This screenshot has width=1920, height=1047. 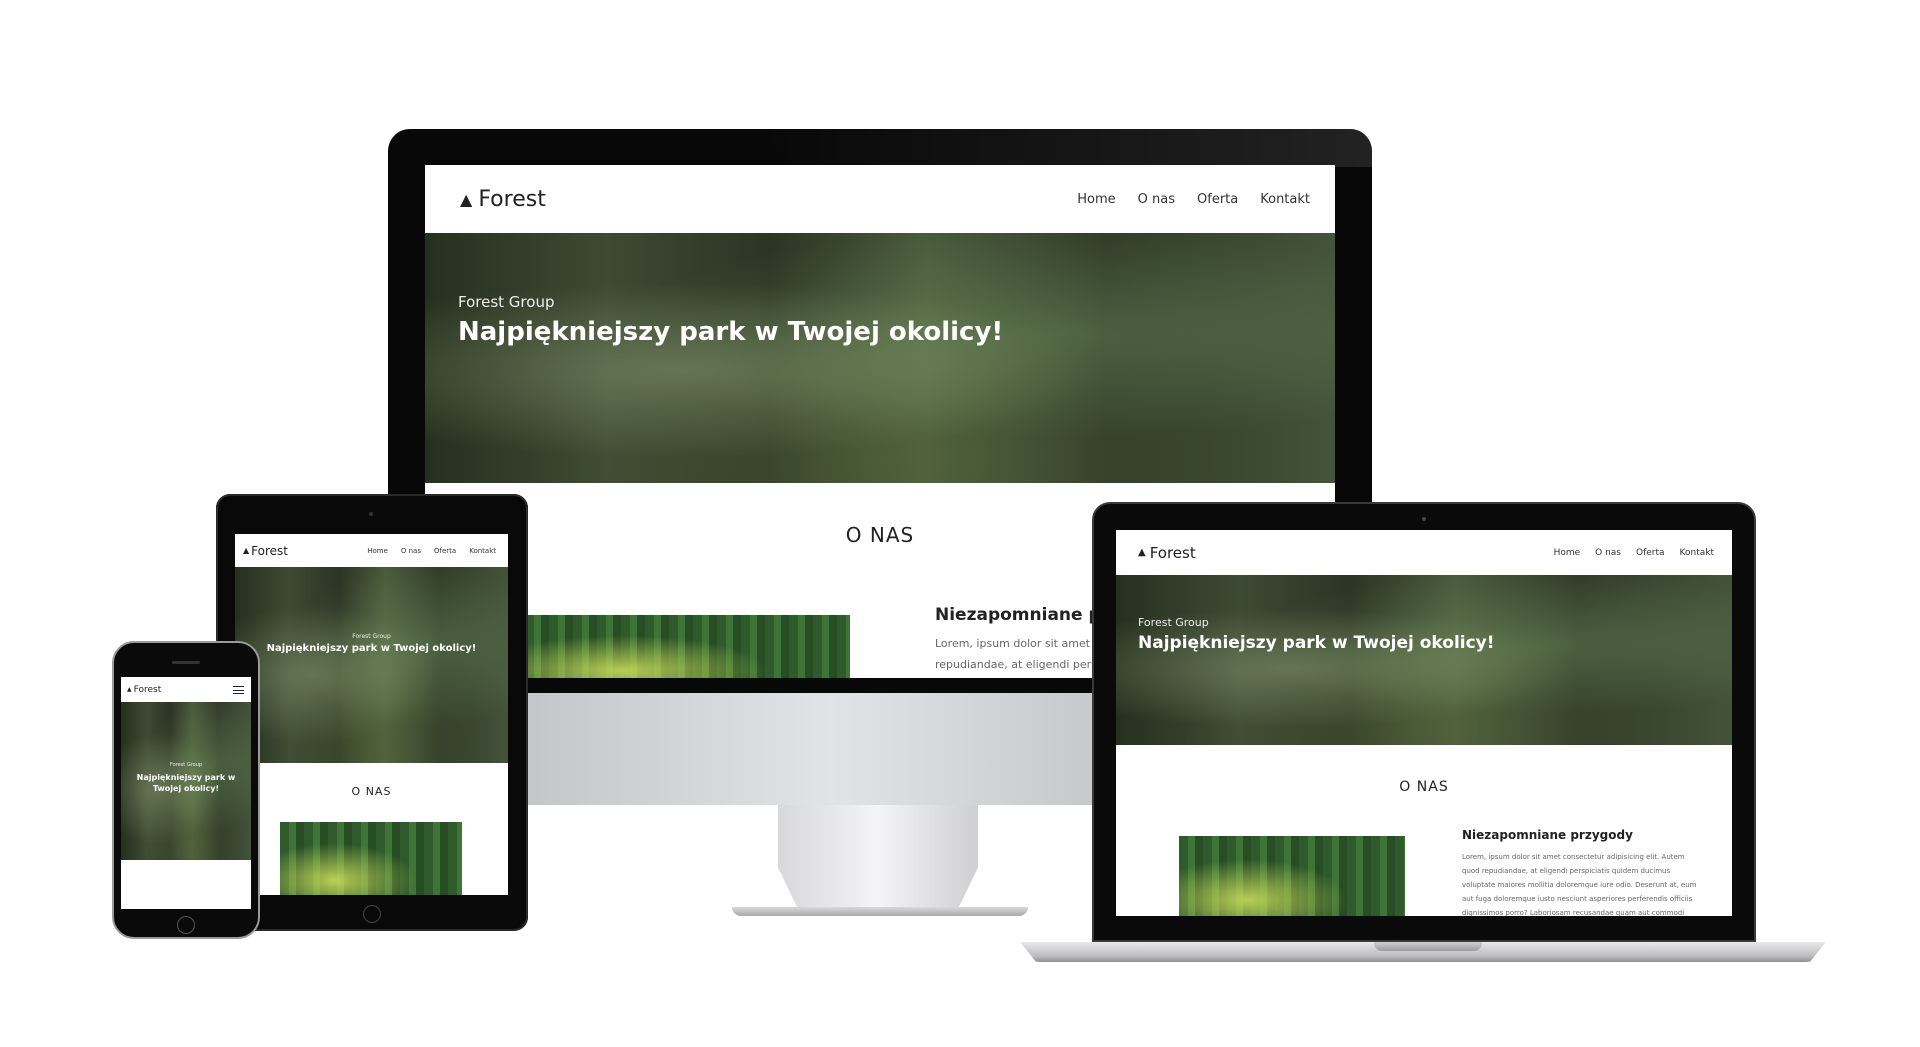 I want to click on laptop-menu: Home O nas Oferta Kontakt, so click(x=1634, y=553).